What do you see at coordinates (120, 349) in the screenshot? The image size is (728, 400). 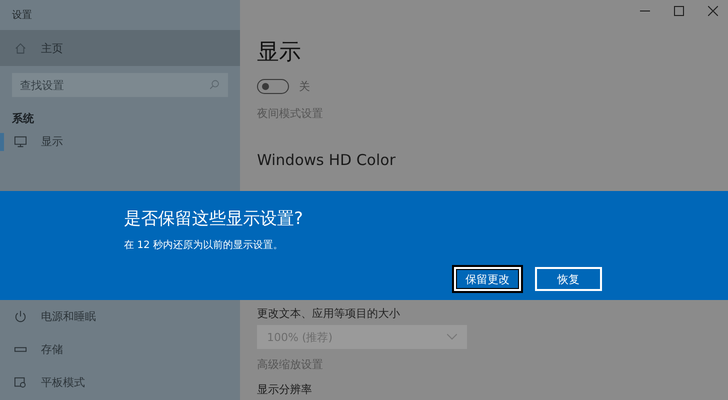 I see `nav-item: 存储` at bounding box center [120, 349].